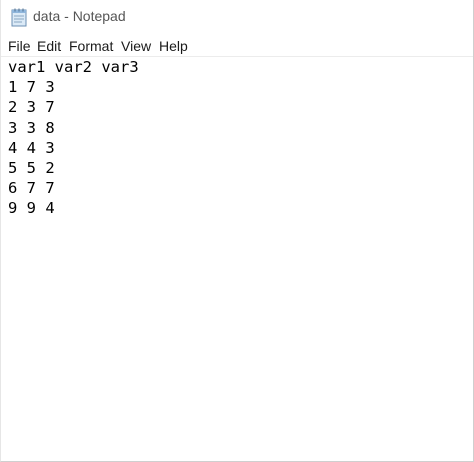 This screenshot has width=474, height=462. What do you see at coordinates (19, 46) in the screenshot?
I see `menu-file: File` at bounding box center [19, 46].